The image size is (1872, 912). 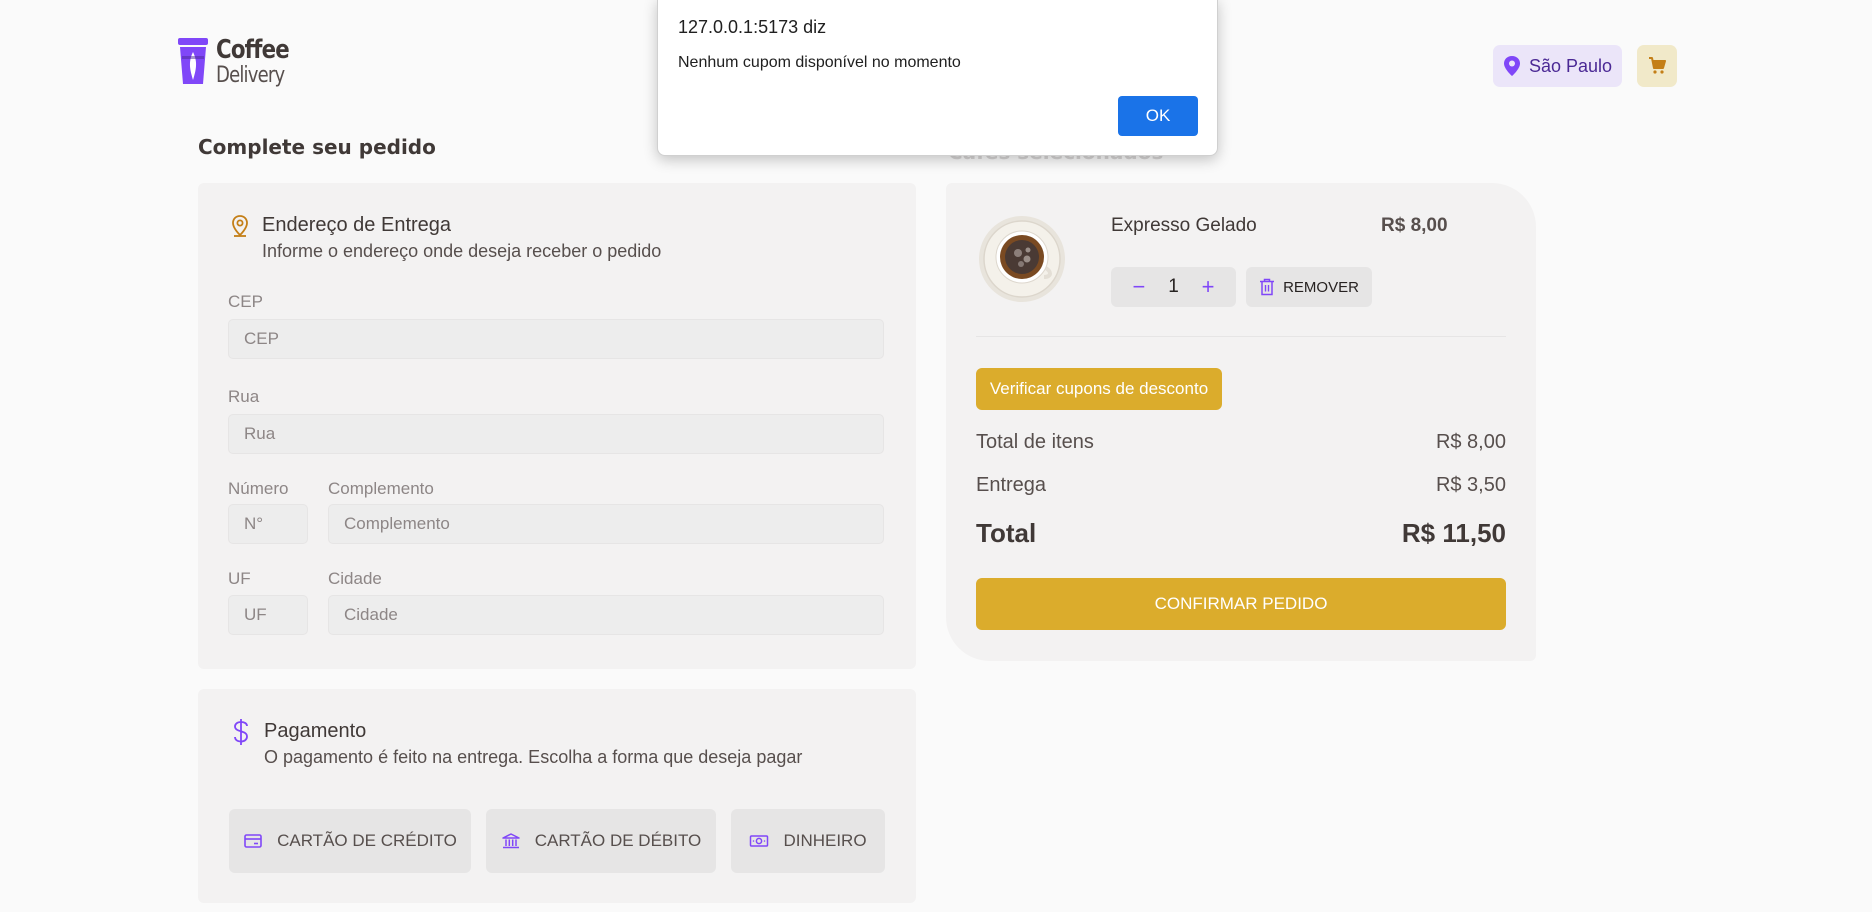 What do you see at coordinates (1006, 533) in the screenshot?
I see `total-label: Total` at bounding box center [1006, 533].